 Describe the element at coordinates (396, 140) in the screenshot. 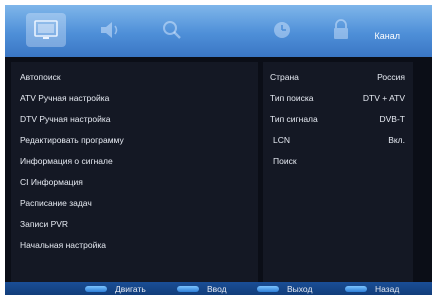

I see `lcn-value: Вкл.` at that location.